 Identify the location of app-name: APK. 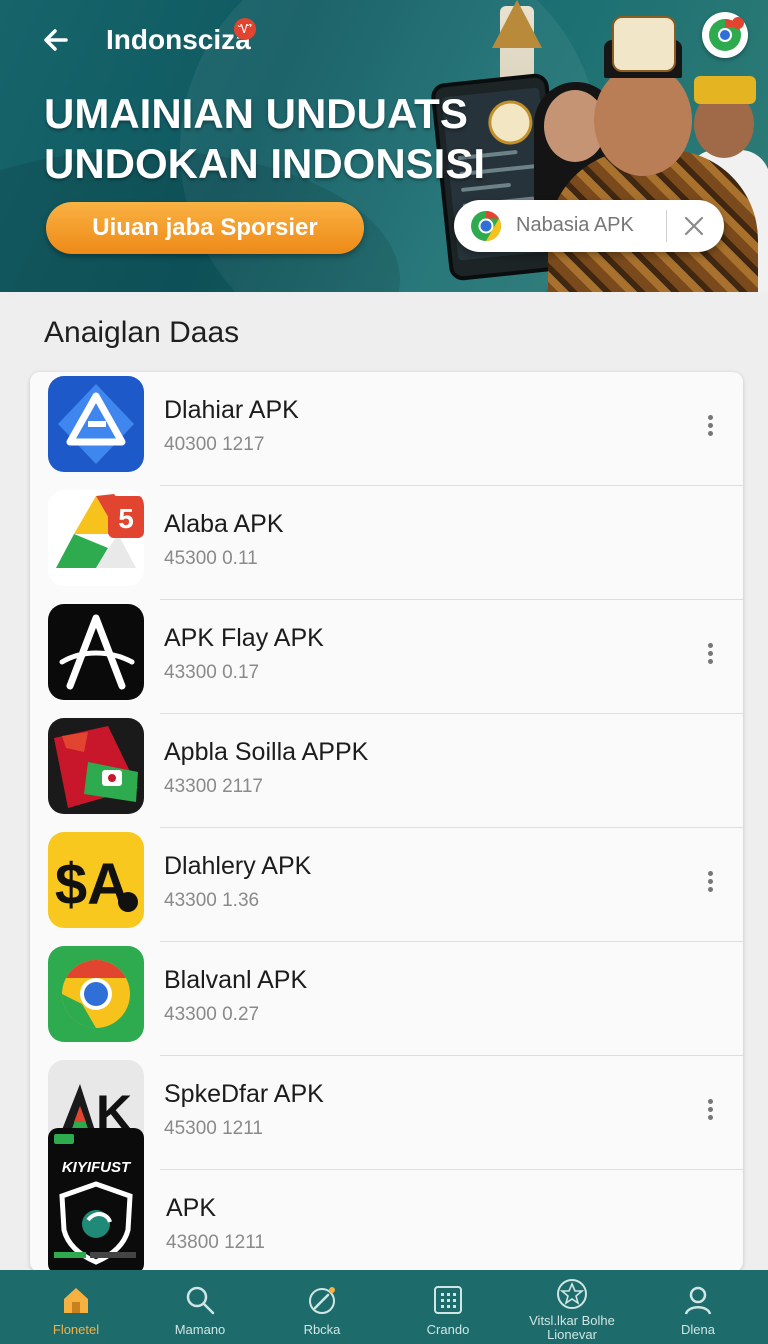
(191, 1208).